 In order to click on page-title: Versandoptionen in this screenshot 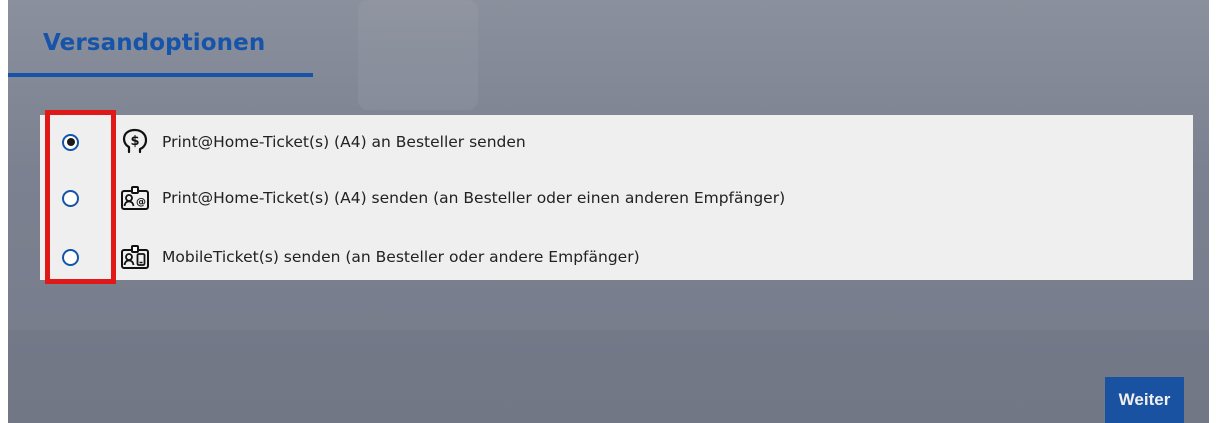, I will do `click(154, 43)`.